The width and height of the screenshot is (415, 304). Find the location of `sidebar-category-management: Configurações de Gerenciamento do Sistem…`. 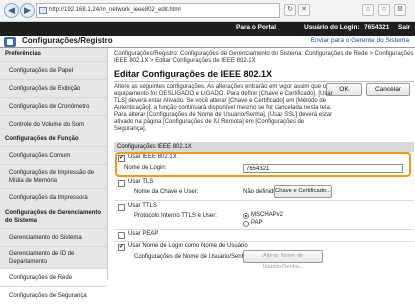

sidebar-category-management: Configurações de Gerenciamento do Sistem… is located at coordinates (53, 217).